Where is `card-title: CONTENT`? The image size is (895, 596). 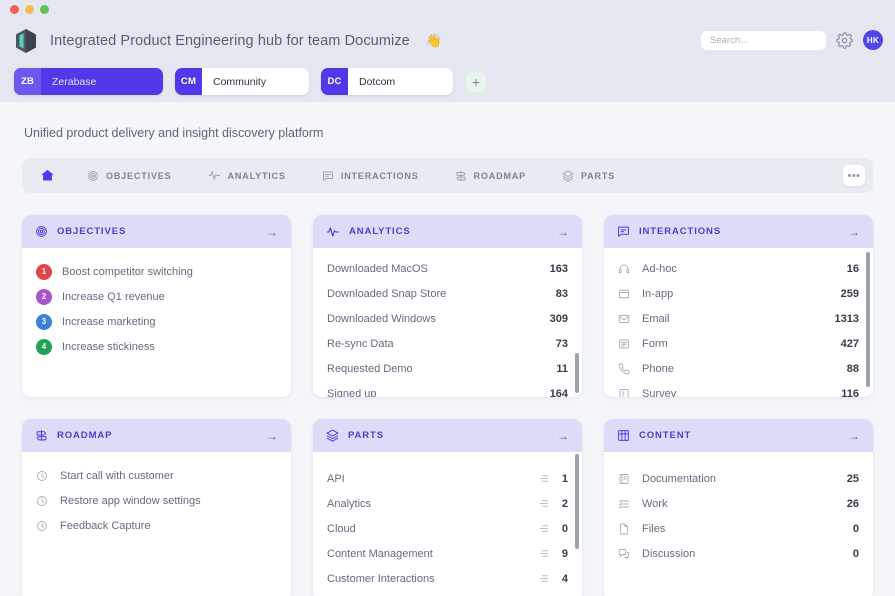 card-title: CONTENT is located at coordinates (665, 435).